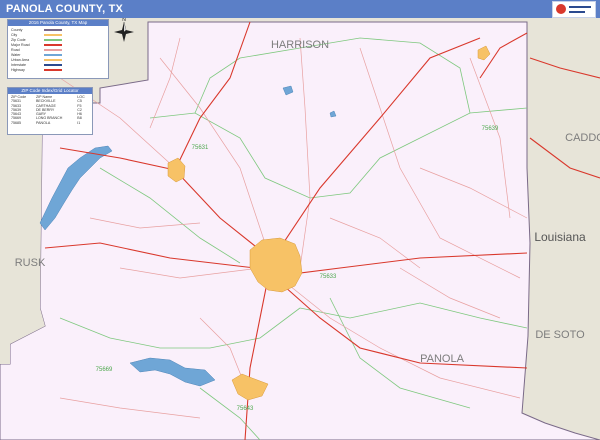  I want to click on logo-mark-icon, so click(561, 9).